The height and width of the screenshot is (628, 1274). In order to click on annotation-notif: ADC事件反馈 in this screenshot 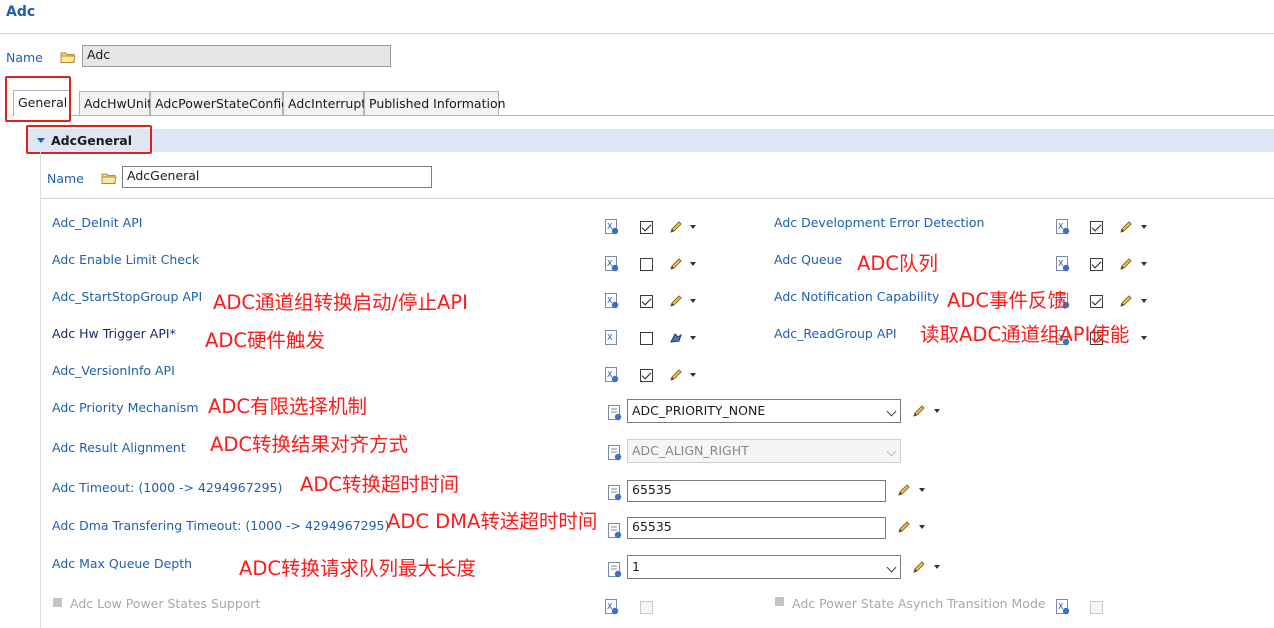, I will do `click(1007, 300)`.